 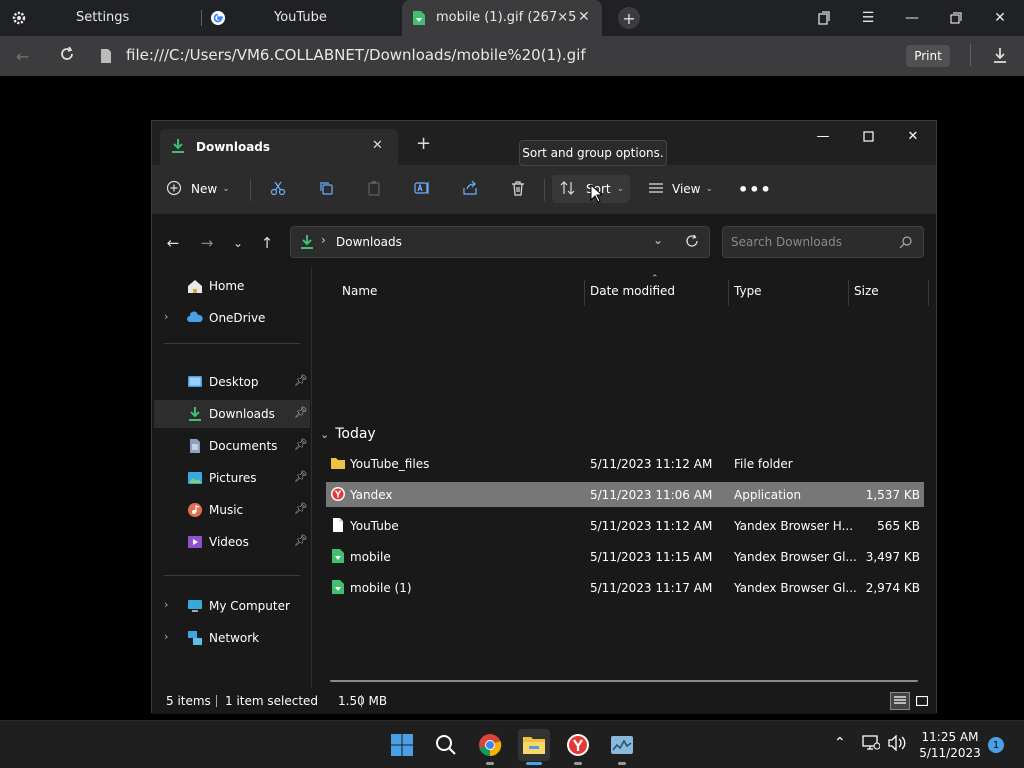 What do you see at coordinates (462, 291) in the screenshot?
I see `column-header-name: Name` at bounding box center [462, 291].